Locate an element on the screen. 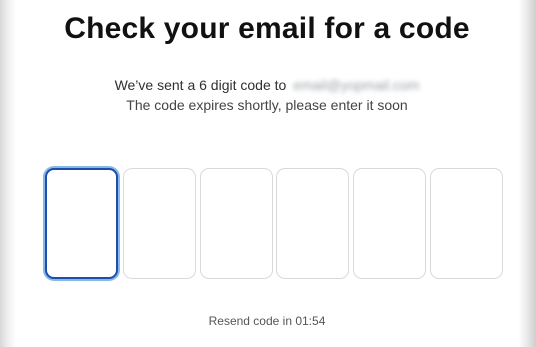 The width and height of the screenshot is (536, 347). page-title: Check your email for a code is located at coordinates (267, 28).